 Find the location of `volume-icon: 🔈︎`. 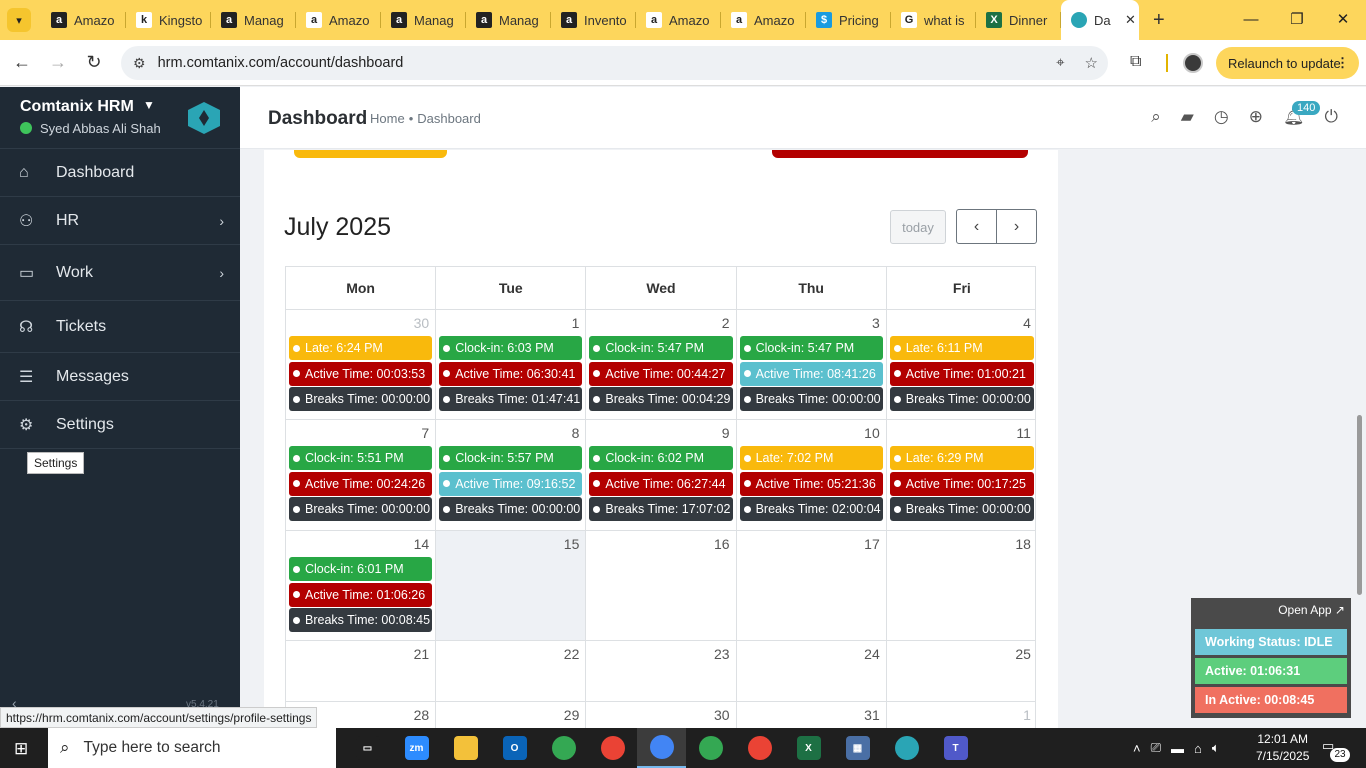

volume-icon: 🔈︎ is located at coordinates (1216, 748).